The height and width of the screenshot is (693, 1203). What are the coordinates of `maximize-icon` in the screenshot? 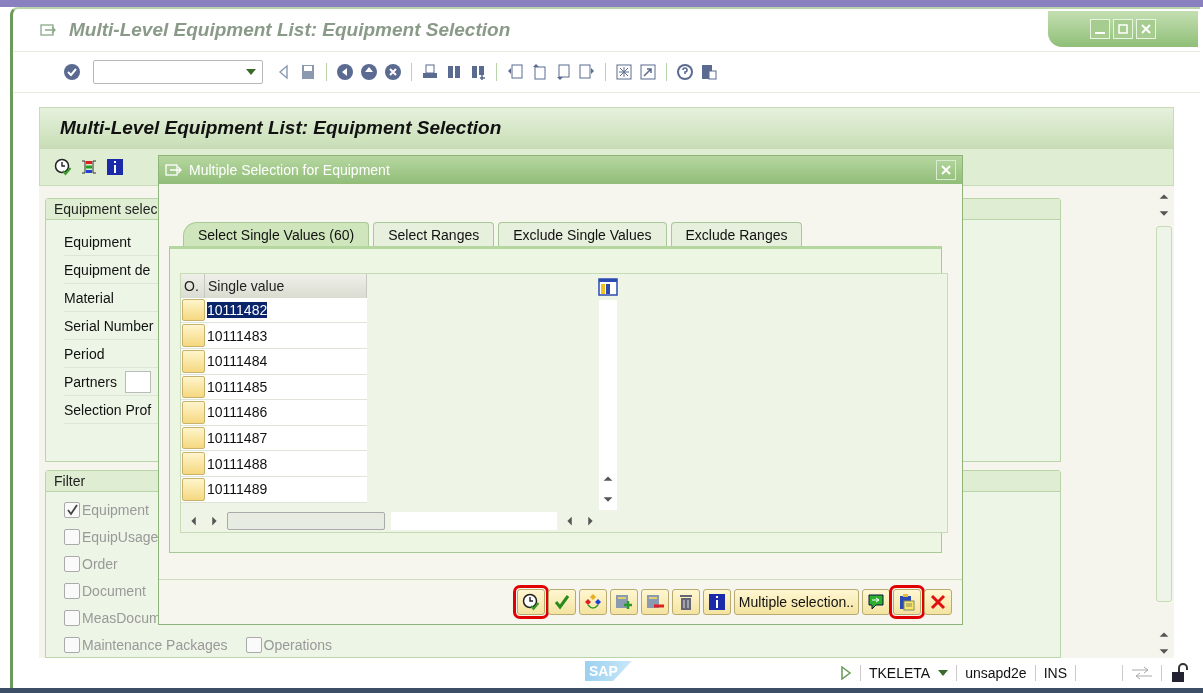 It's located at (1123, 29).